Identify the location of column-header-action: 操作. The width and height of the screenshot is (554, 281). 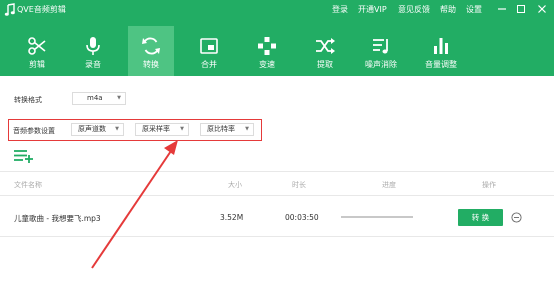
(489, 185).